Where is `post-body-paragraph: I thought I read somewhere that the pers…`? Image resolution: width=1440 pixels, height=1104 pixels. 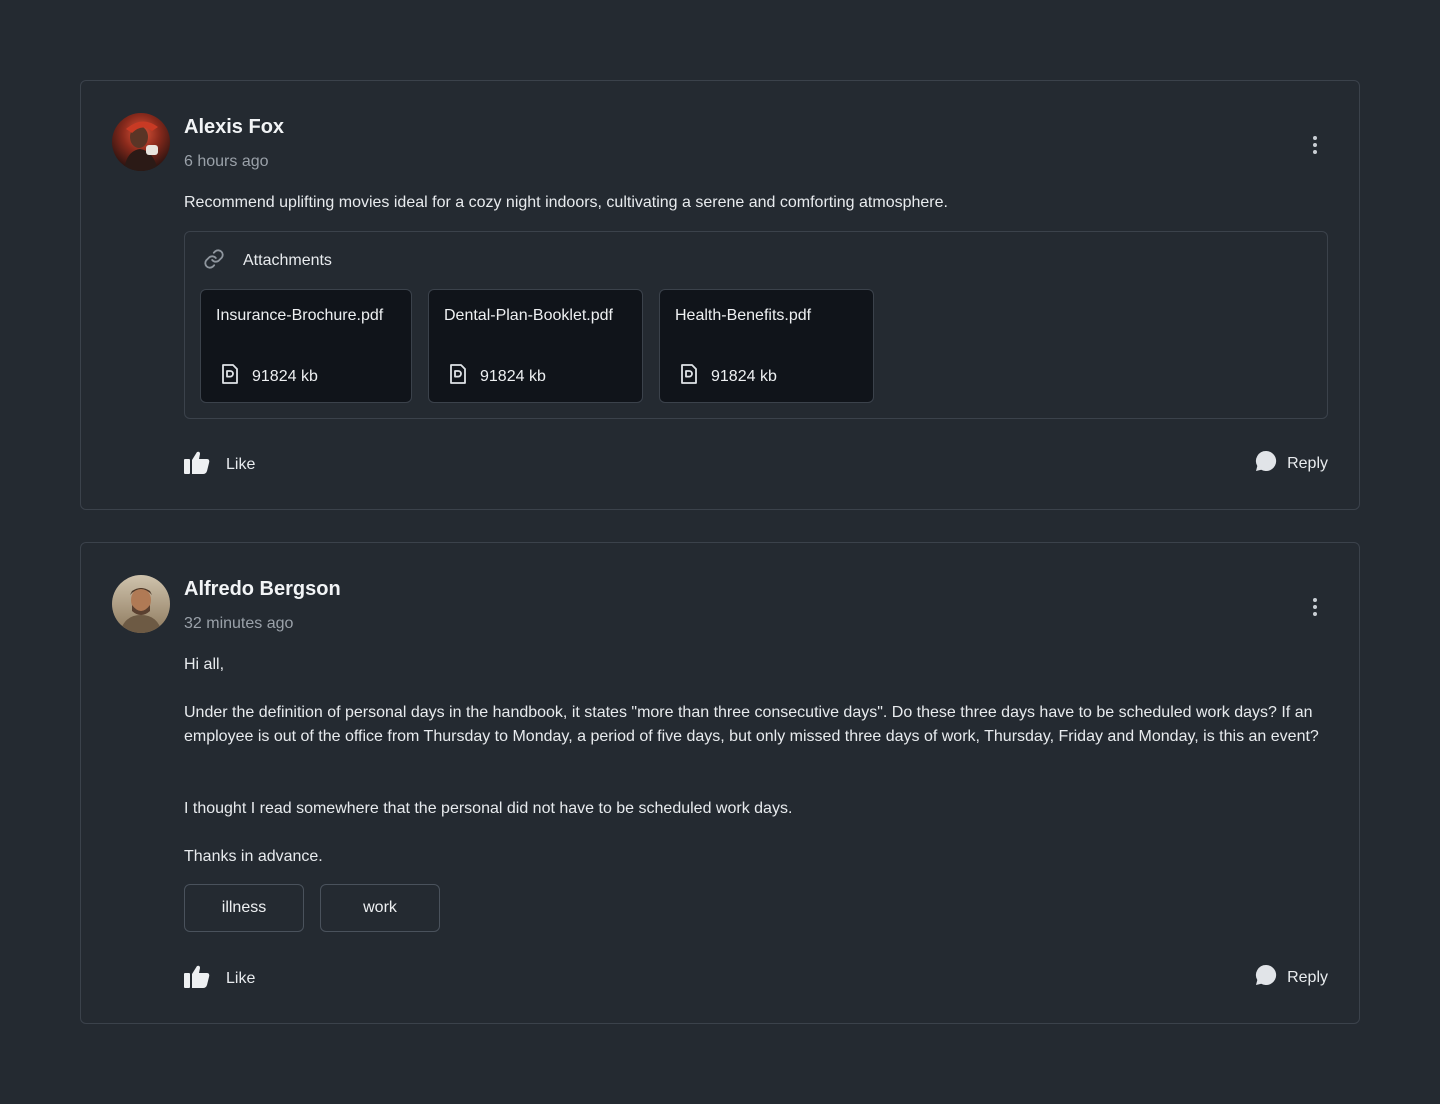
post-body-paragraph: I thought I read somewhere that the pers… is located at coordinates (488, 808).